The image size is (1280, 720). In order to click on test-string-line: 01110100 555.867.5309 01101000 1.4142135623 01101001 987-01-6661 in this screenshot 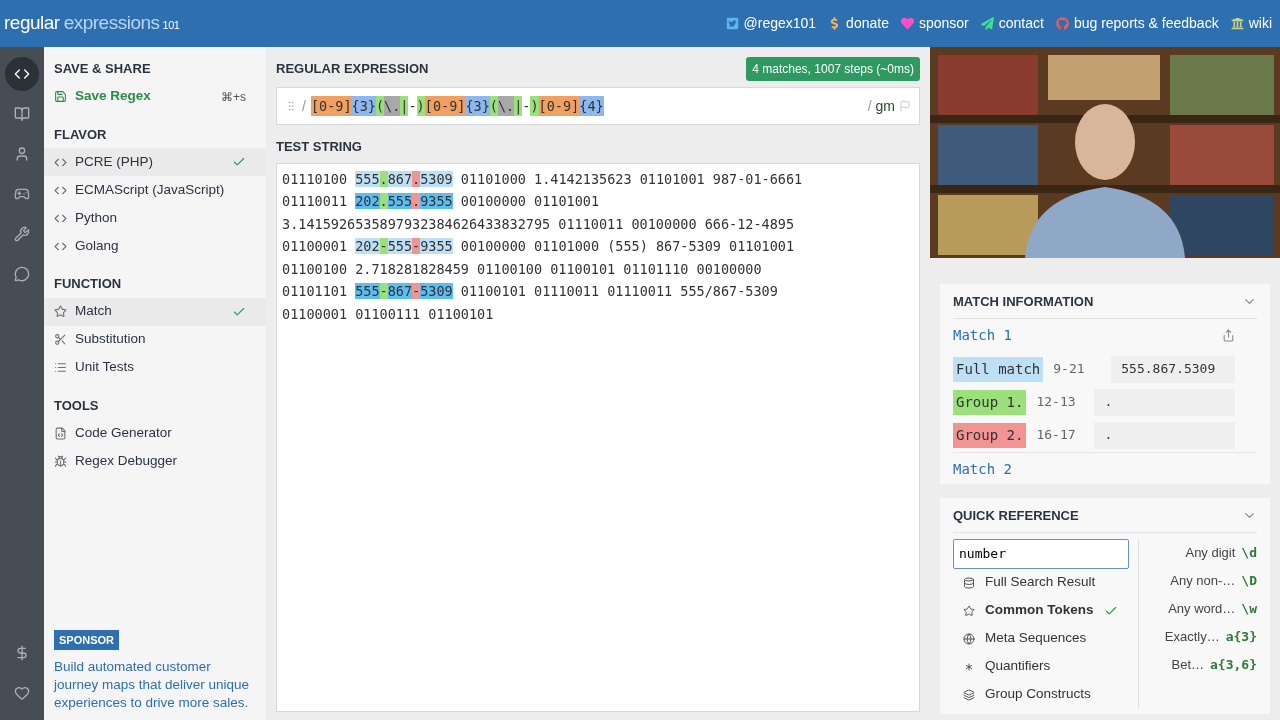, I will do `click(543, 179)`.